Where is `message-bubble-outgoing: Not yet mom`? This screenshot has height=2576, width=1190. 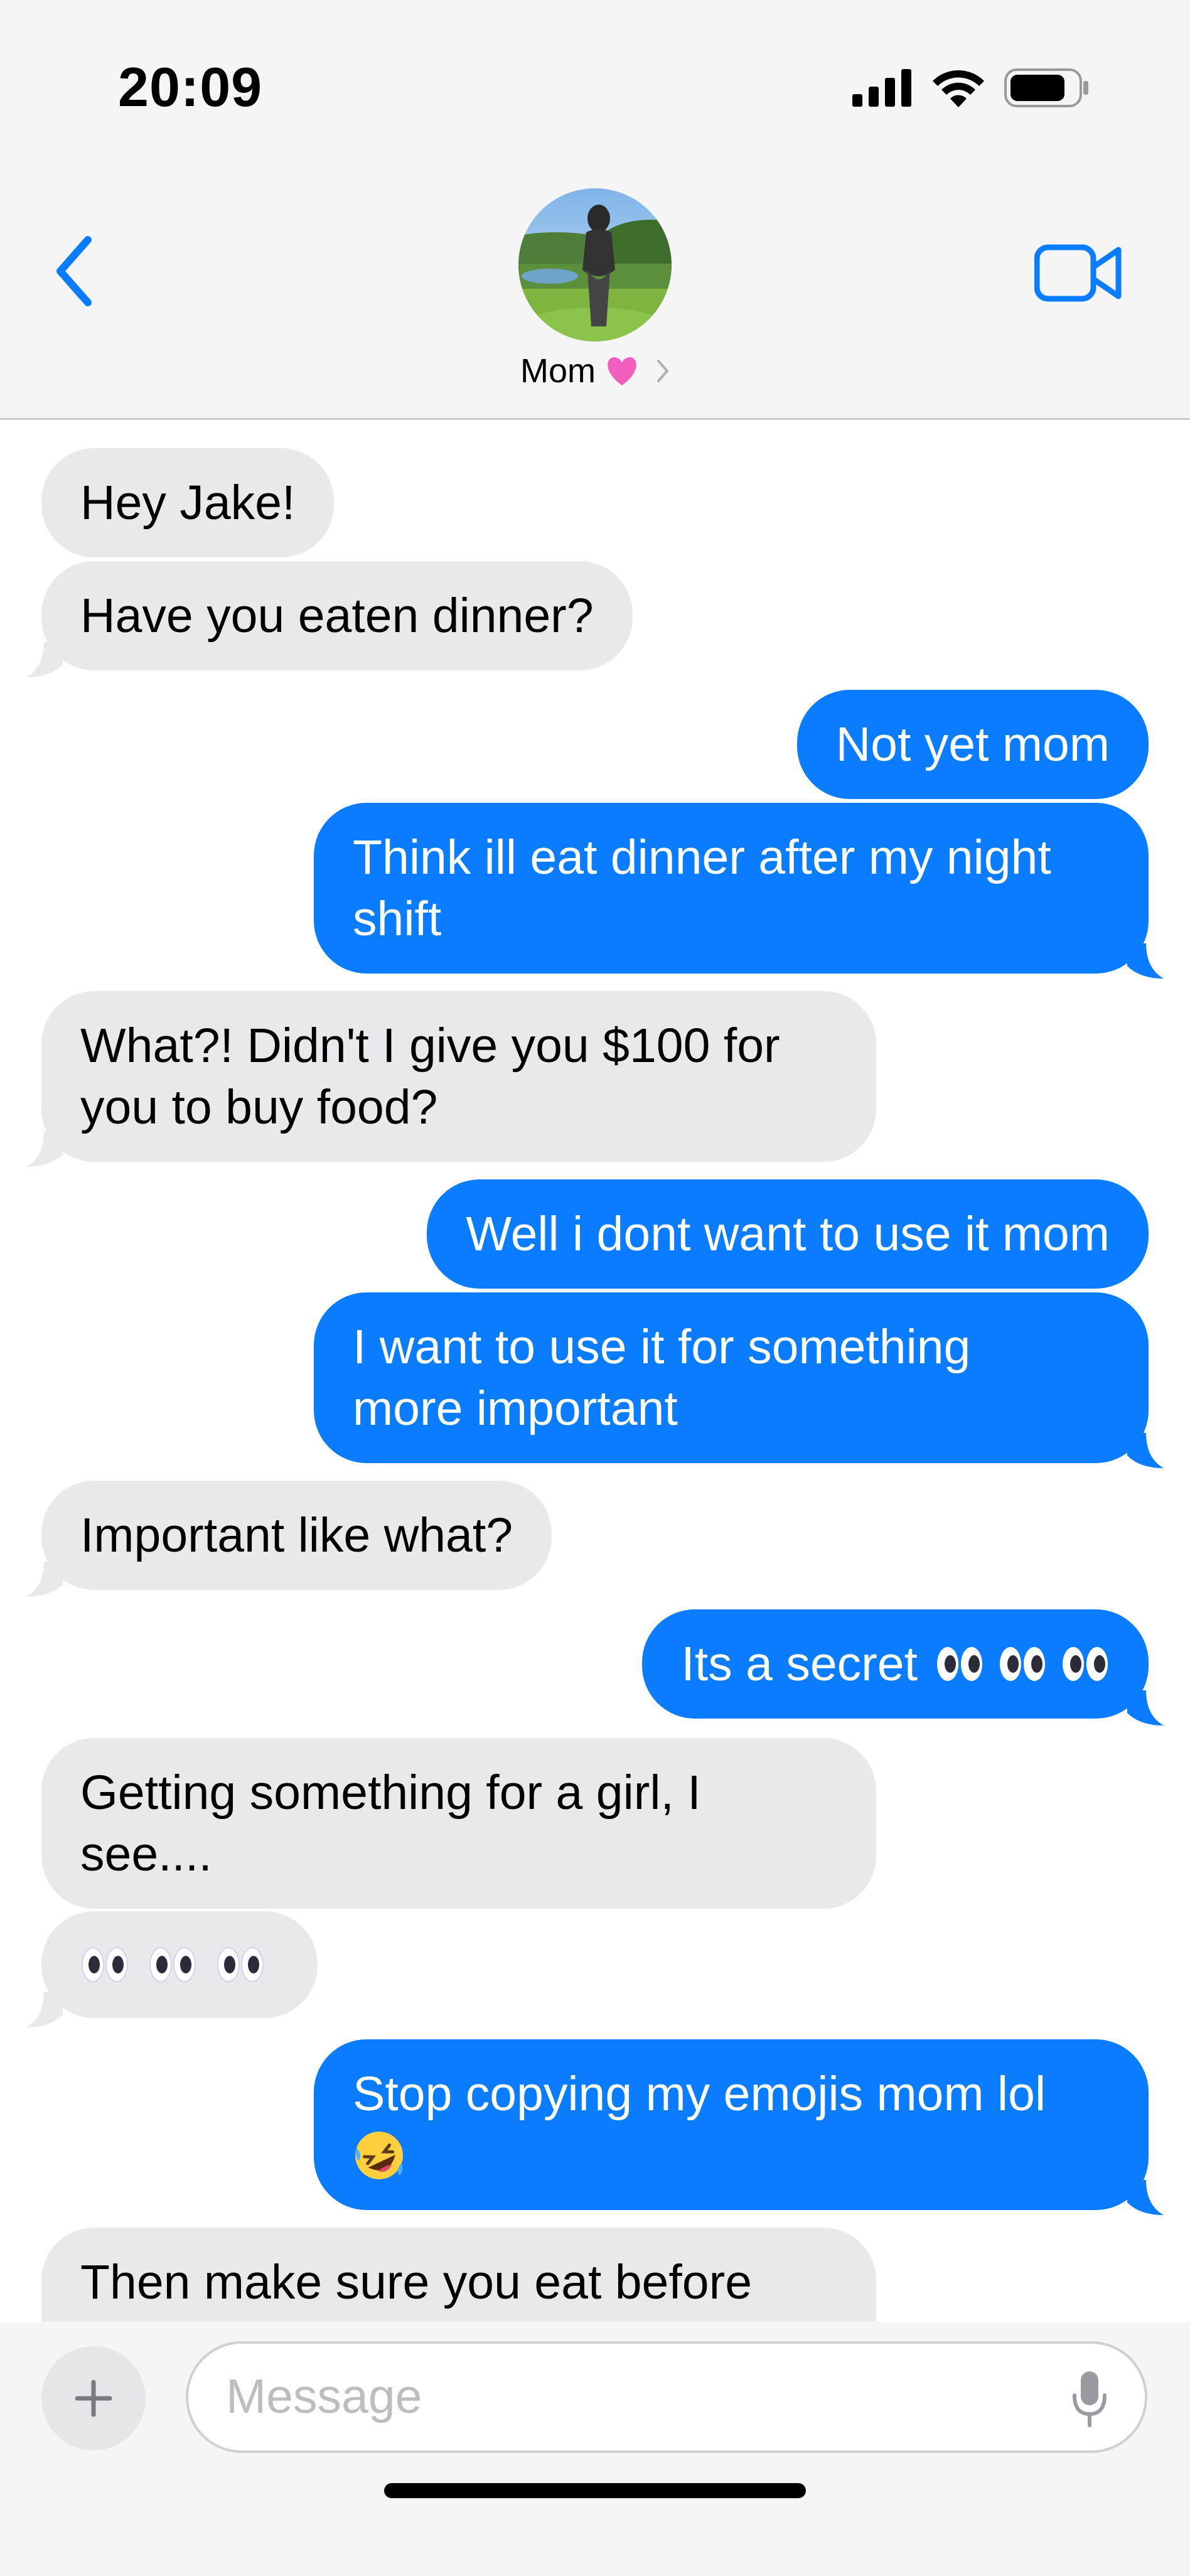
message-bubble-outgoing: Not yet mom is located at coordinates (973, 744).